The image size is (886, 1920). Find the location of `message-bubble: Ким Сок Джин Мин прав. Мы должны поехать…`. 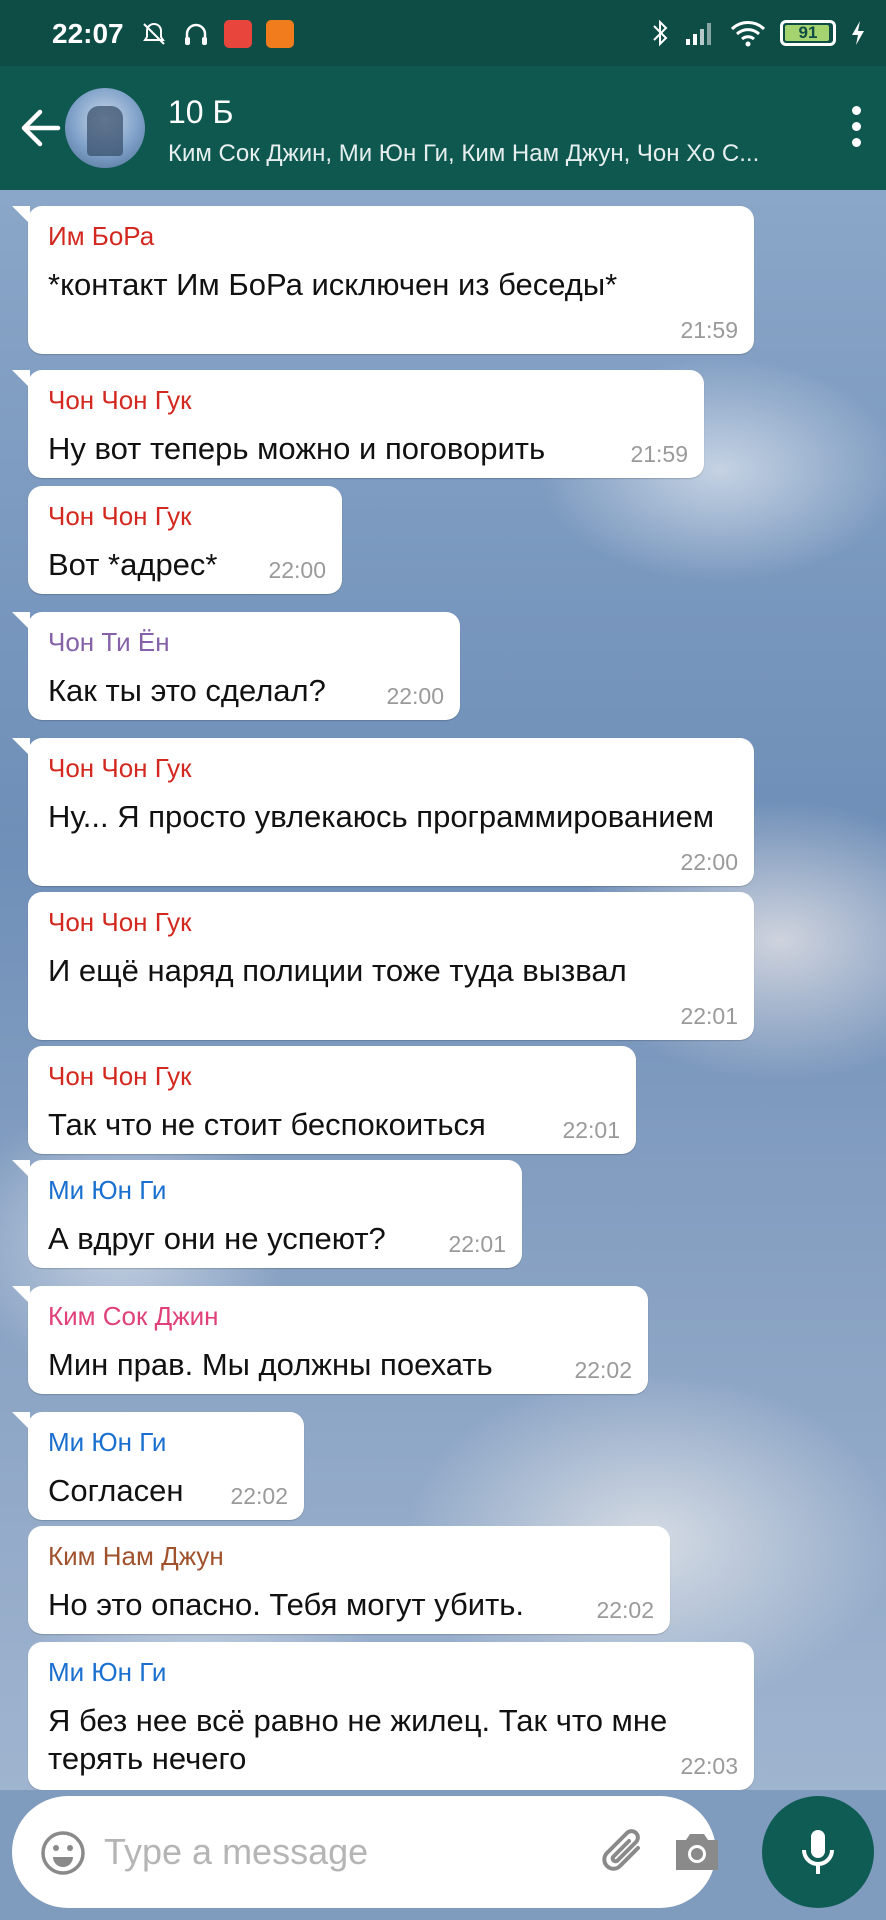

message-bubble: Ким Сок Джин Мин прав. Мы должны поехать… is located at coordinates (330, 1340).